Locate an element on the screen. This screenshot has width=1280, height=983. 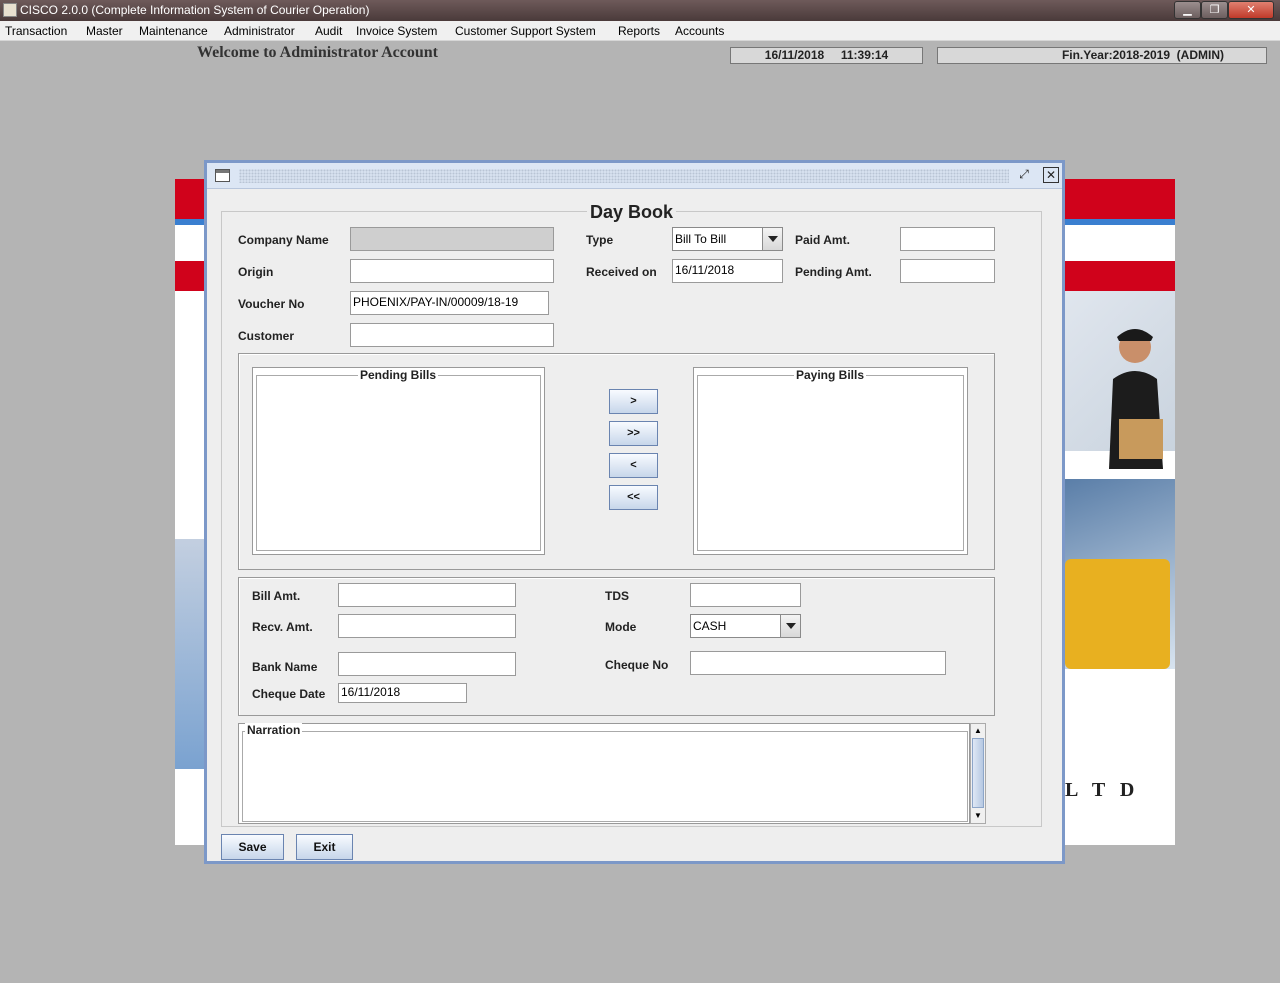
narration-border is located at coordinates (605, 776).